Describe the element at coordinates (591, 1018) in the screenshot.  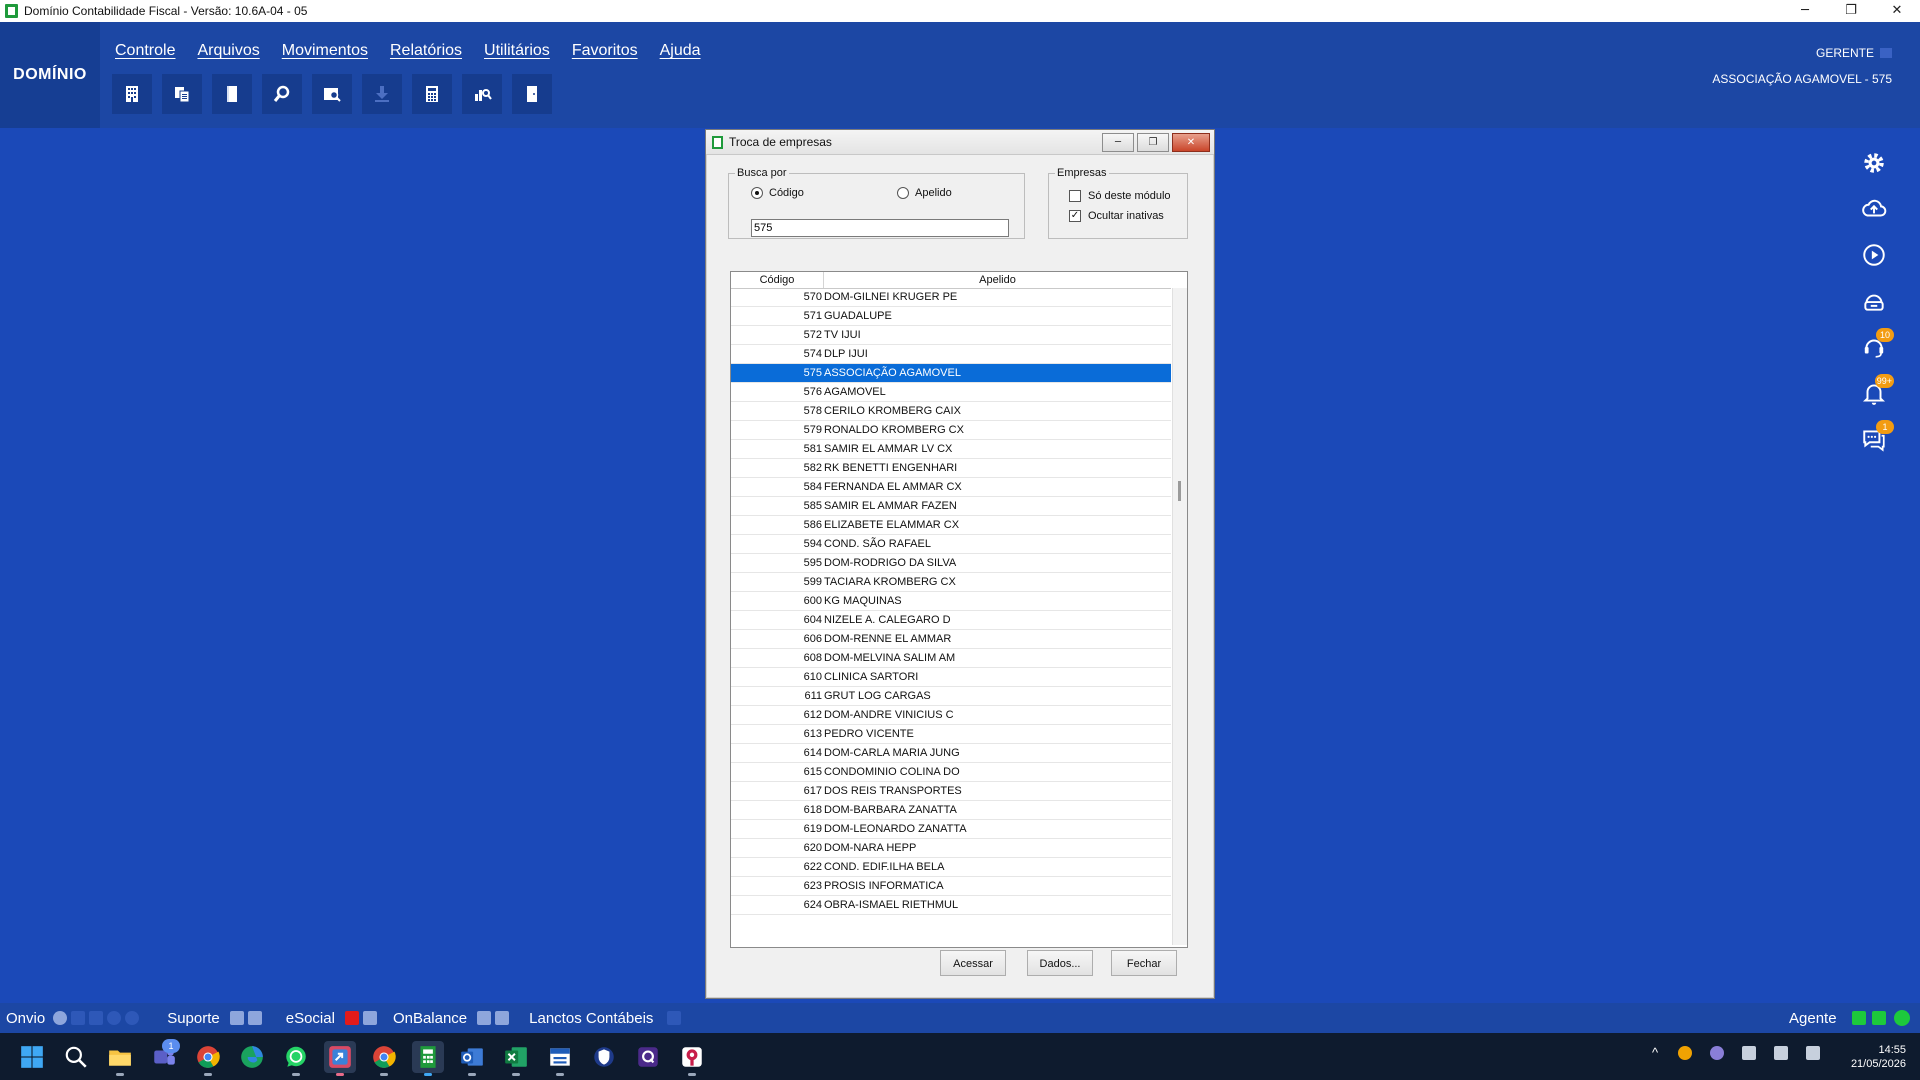
I see `lanctos-label: Lanctos Contábeis` at that location.